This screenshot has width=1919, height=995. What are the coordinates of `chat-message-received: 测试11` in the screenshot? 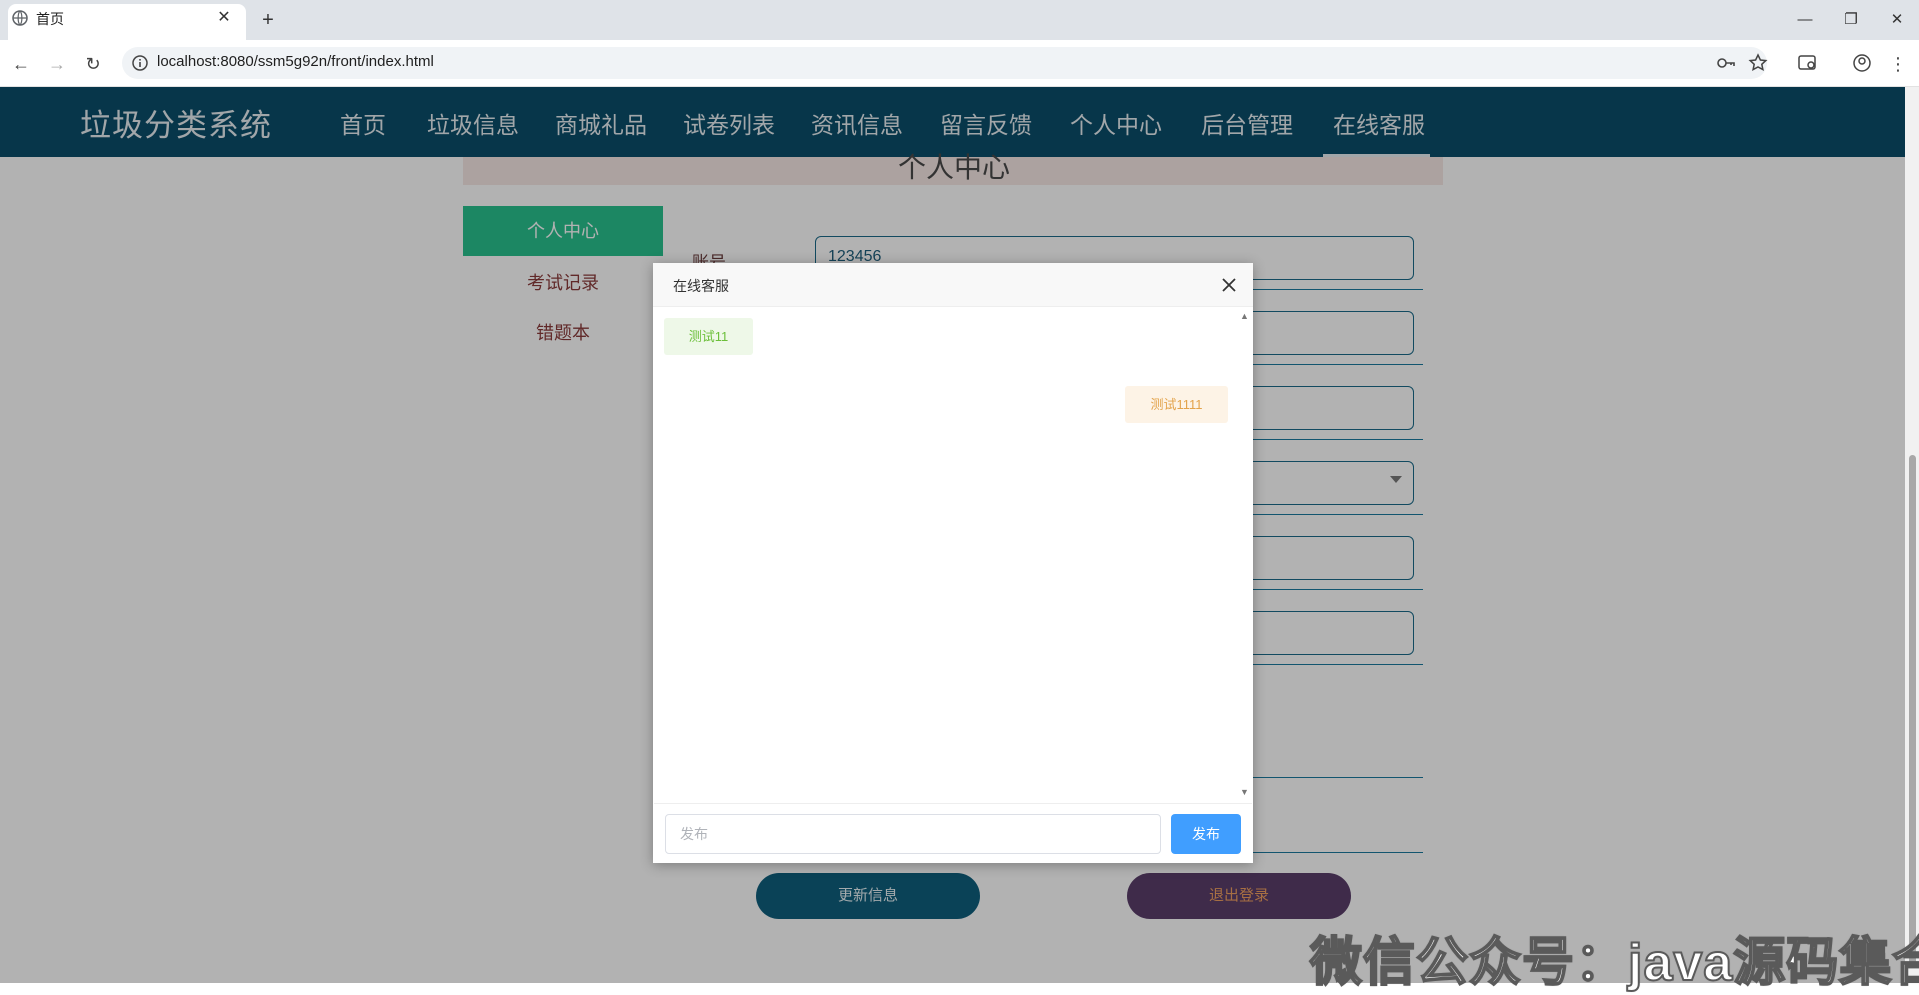 It's located at (708, 336).